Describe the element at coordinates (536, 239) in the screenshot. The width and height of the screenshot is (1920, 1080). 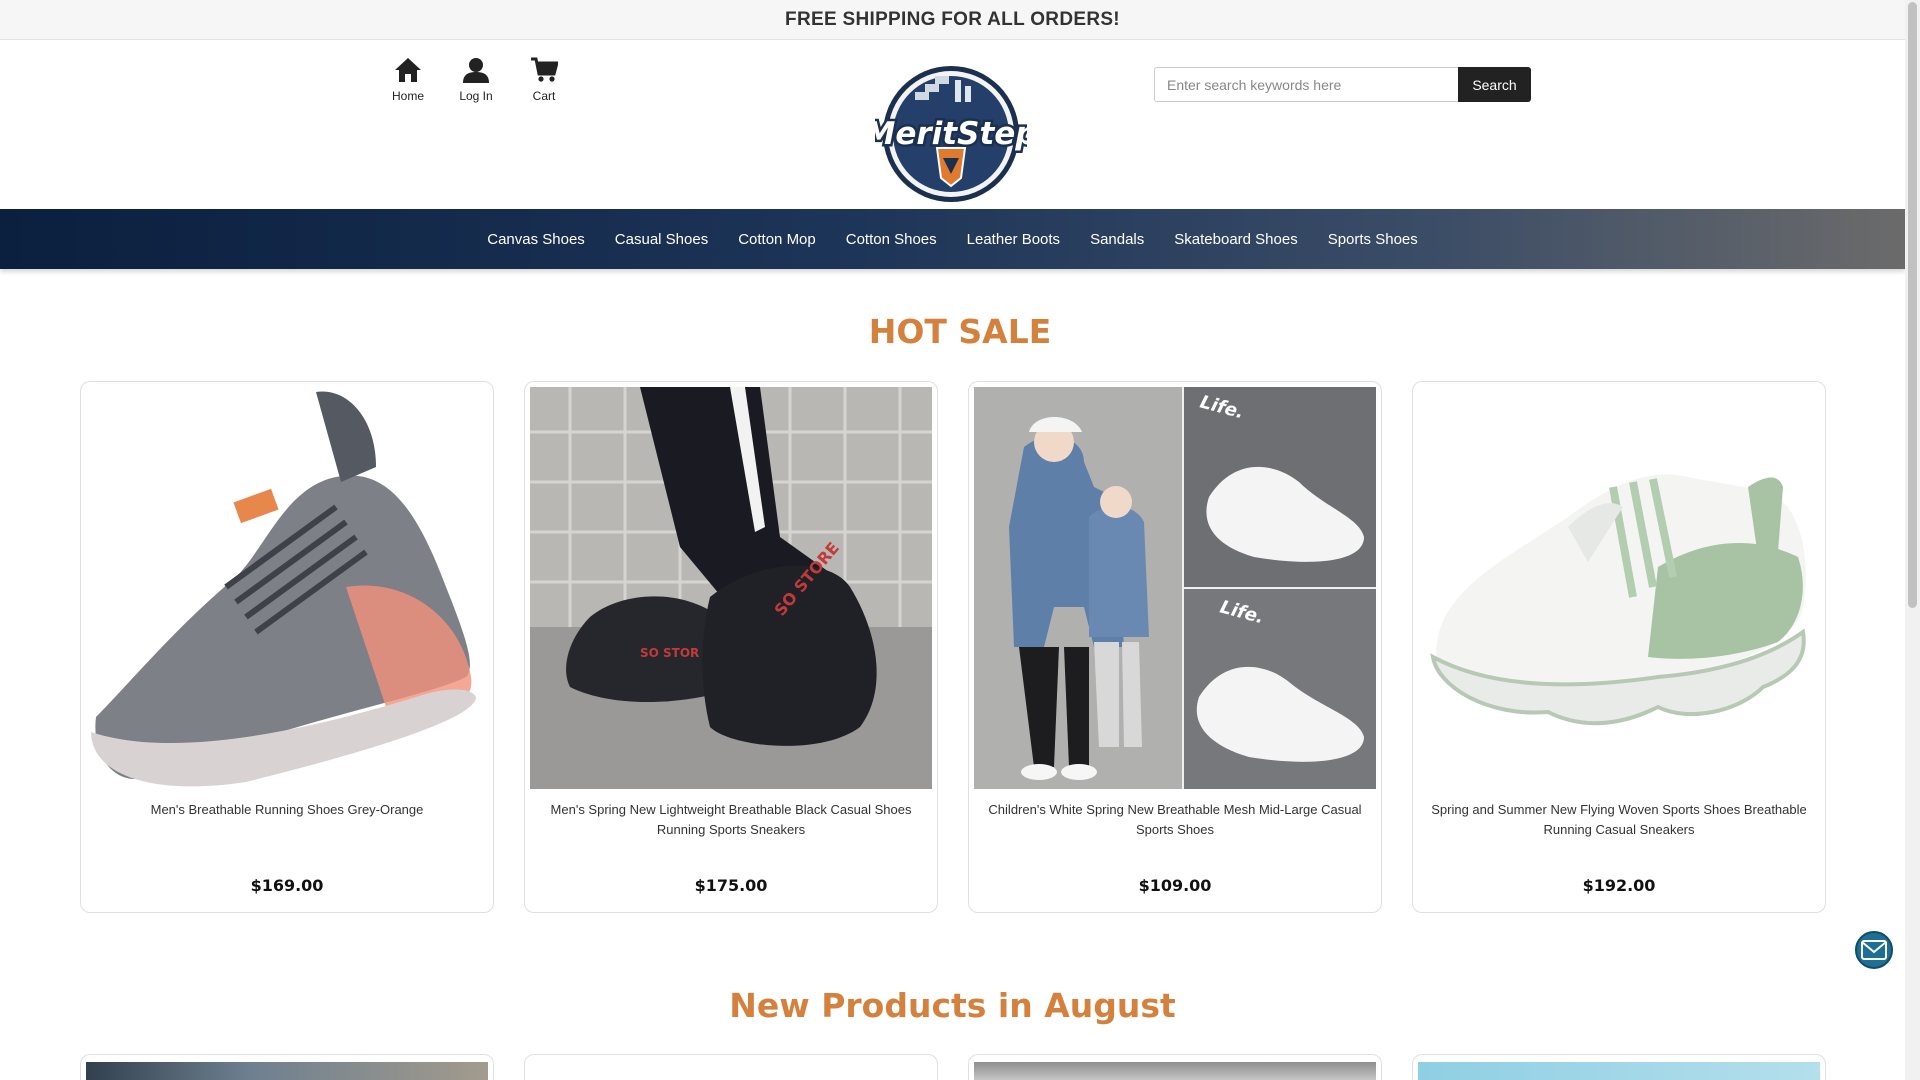
I see `nav-item-canvas-shoes: Canvas Shoes` at that location.